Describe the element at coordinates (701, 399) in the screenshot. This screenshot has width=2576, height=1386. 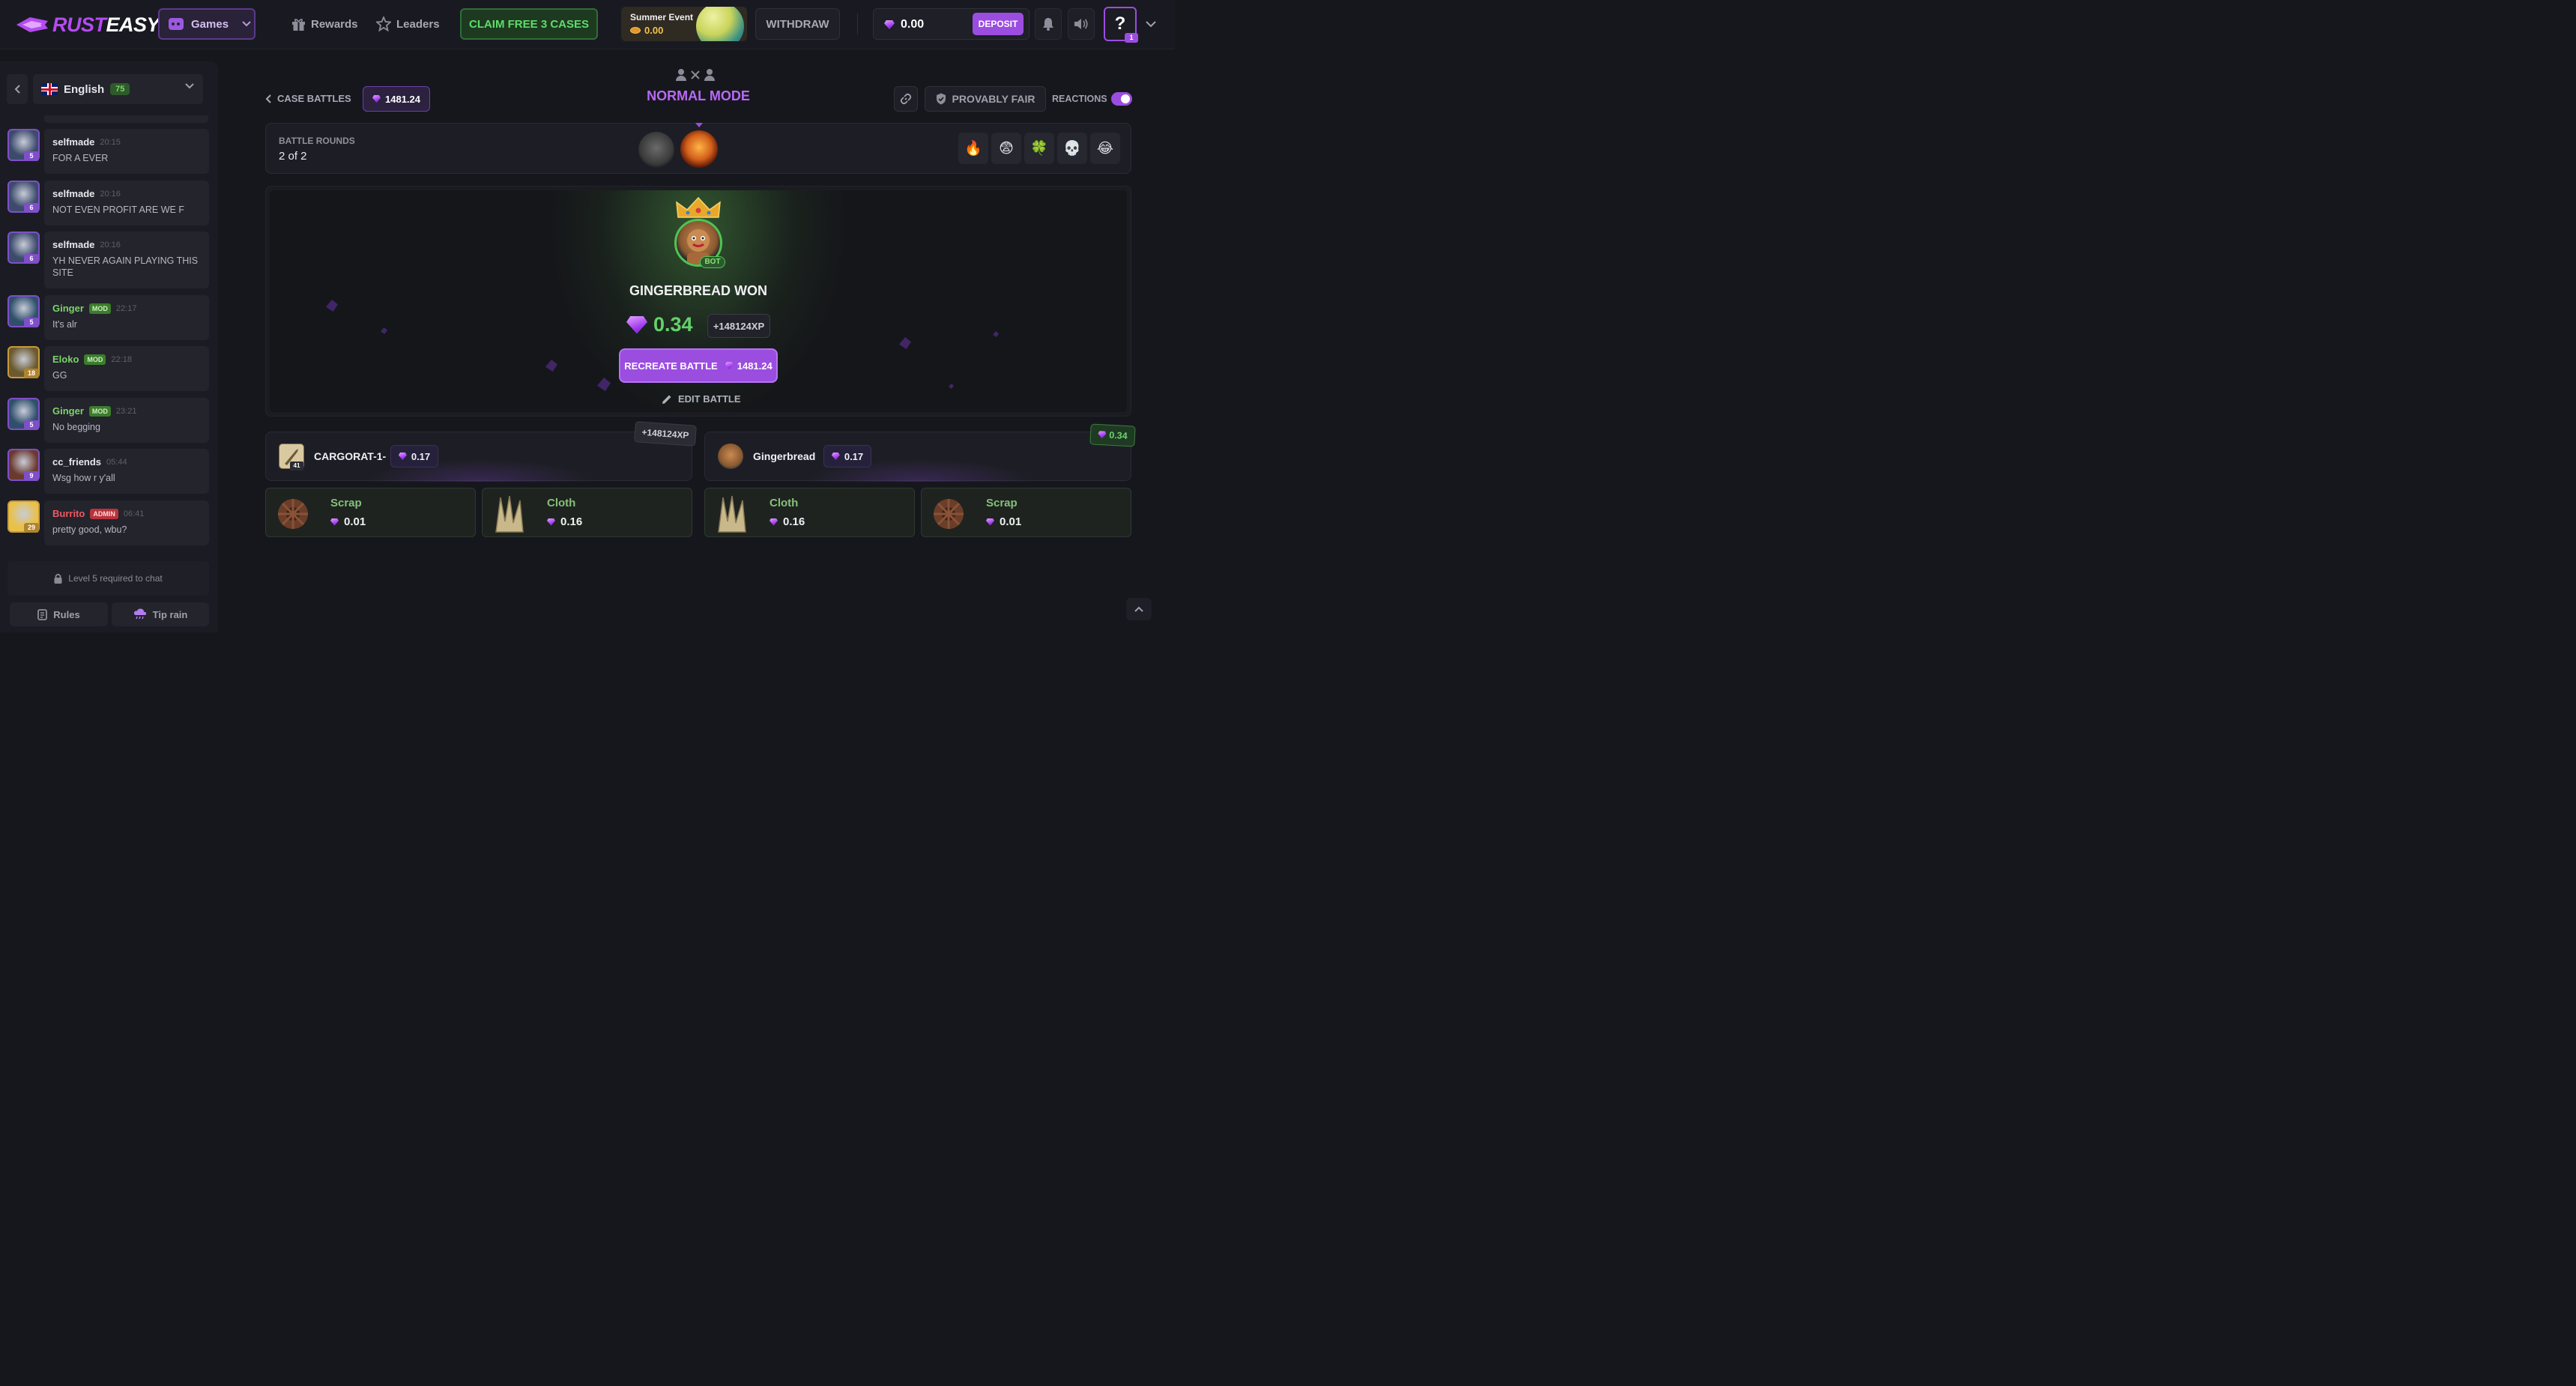
I see `edit-battle-button: EDIT BATTLE` at that location.